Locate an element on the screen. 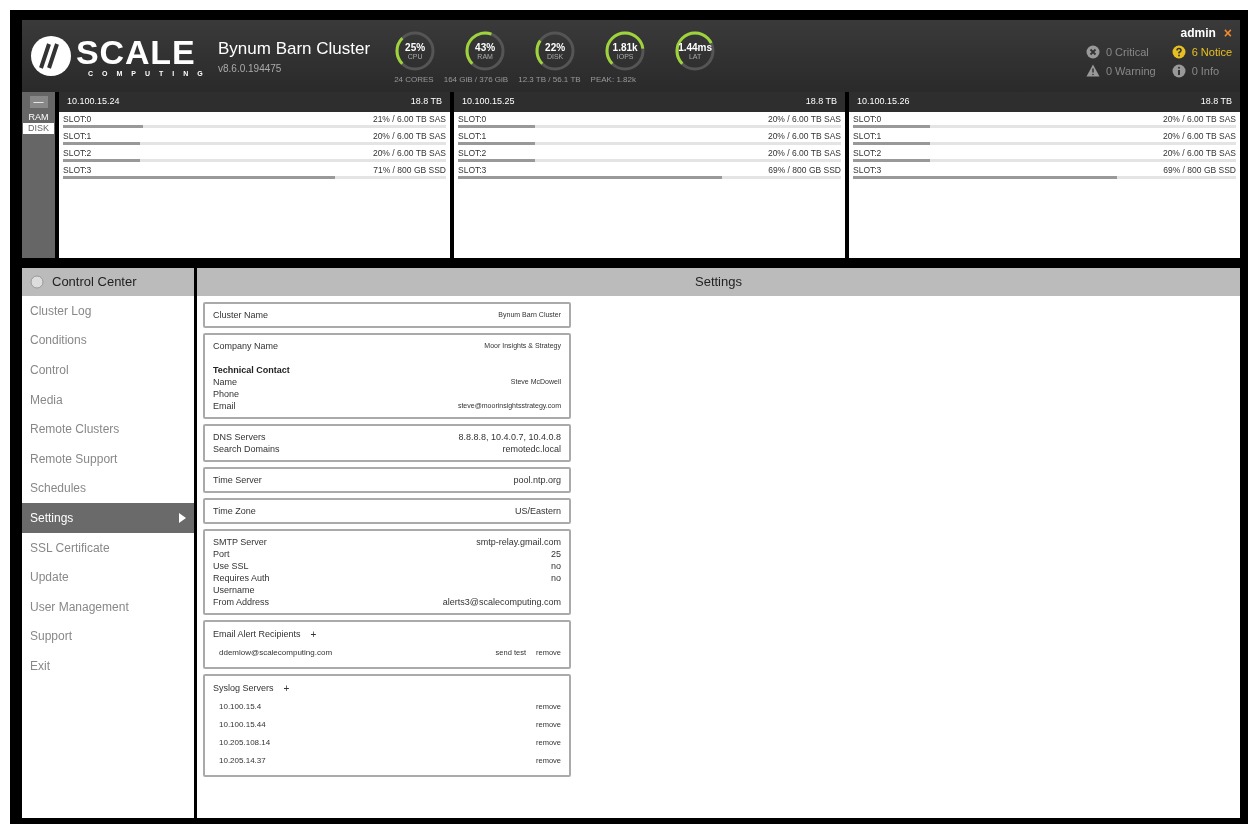 The image size is (1248, 824). cluster-name: Bynum Barn Cluster is located at coordinates (294, 48).